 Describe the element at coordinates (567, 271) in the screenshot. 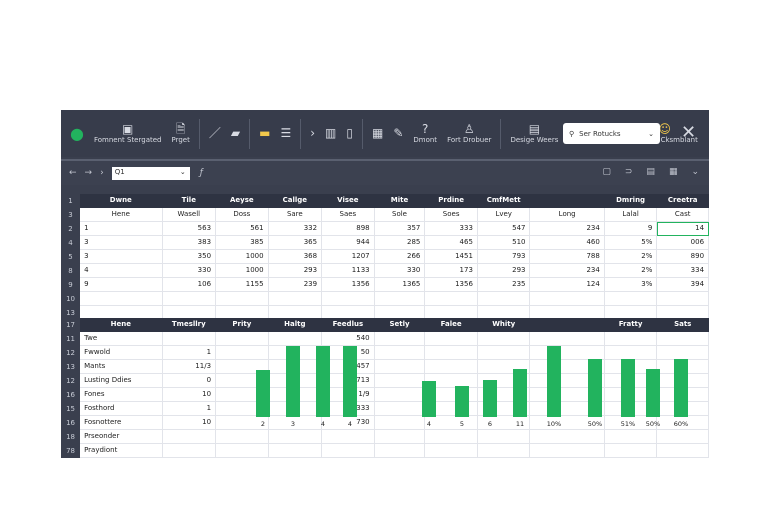

I see `cell: 234` at that location.